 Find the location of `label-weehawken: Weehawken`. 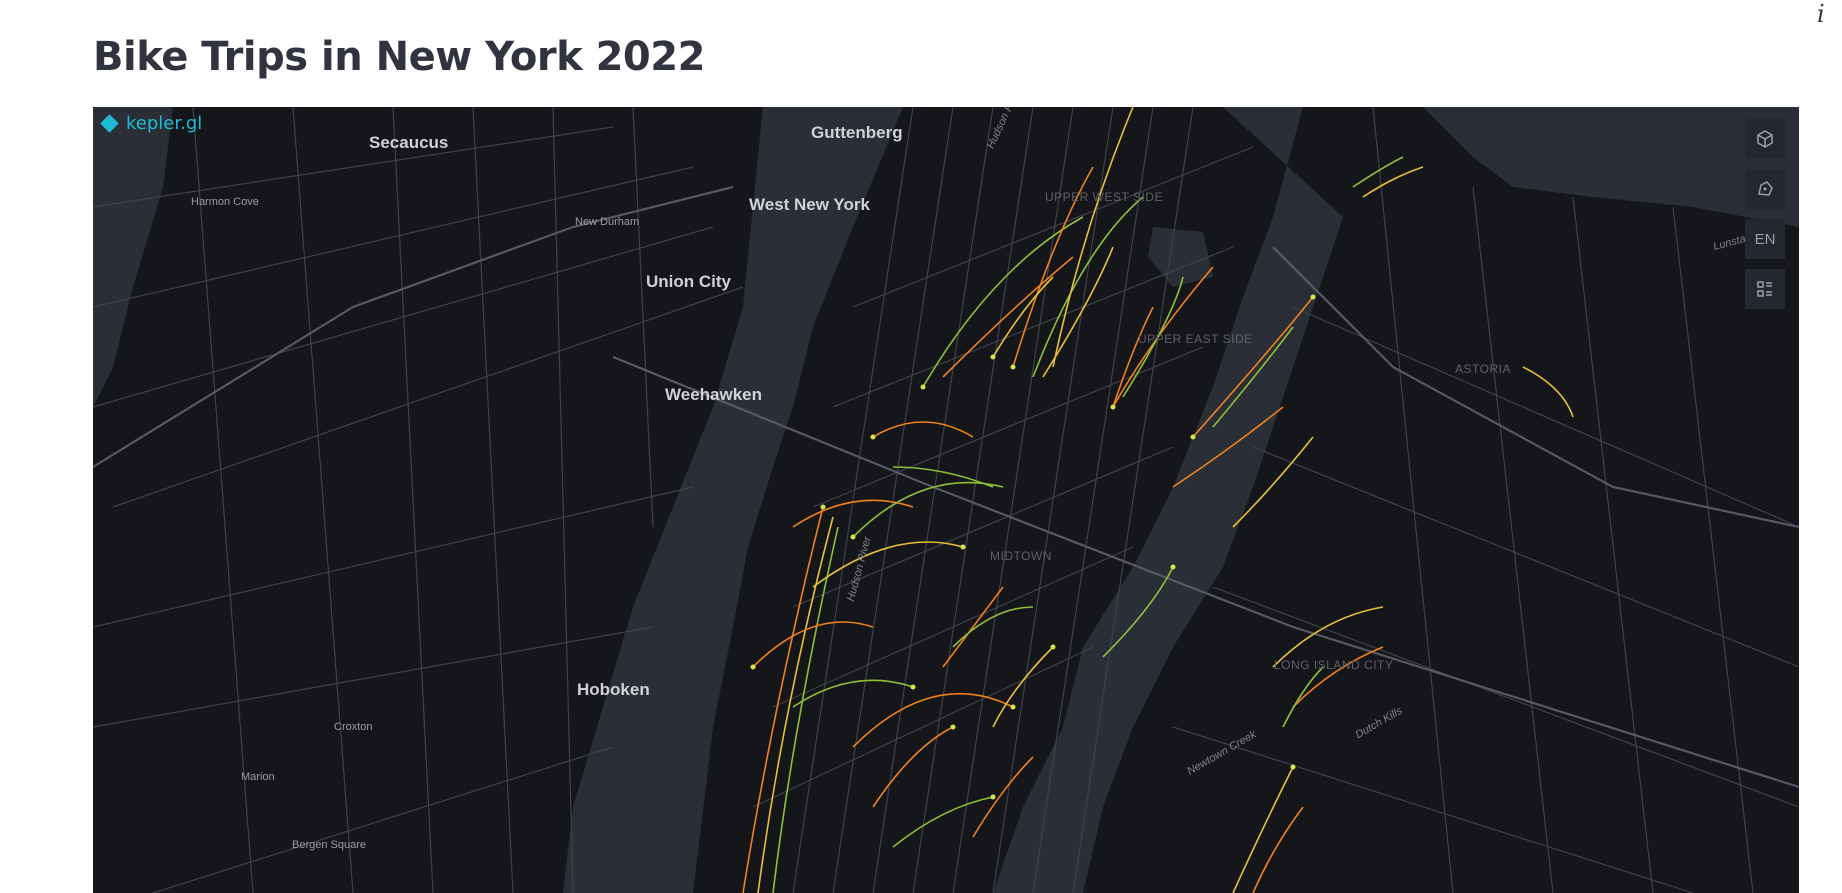

label-weehawken: Weehawken is located at coordinates (714, 394).